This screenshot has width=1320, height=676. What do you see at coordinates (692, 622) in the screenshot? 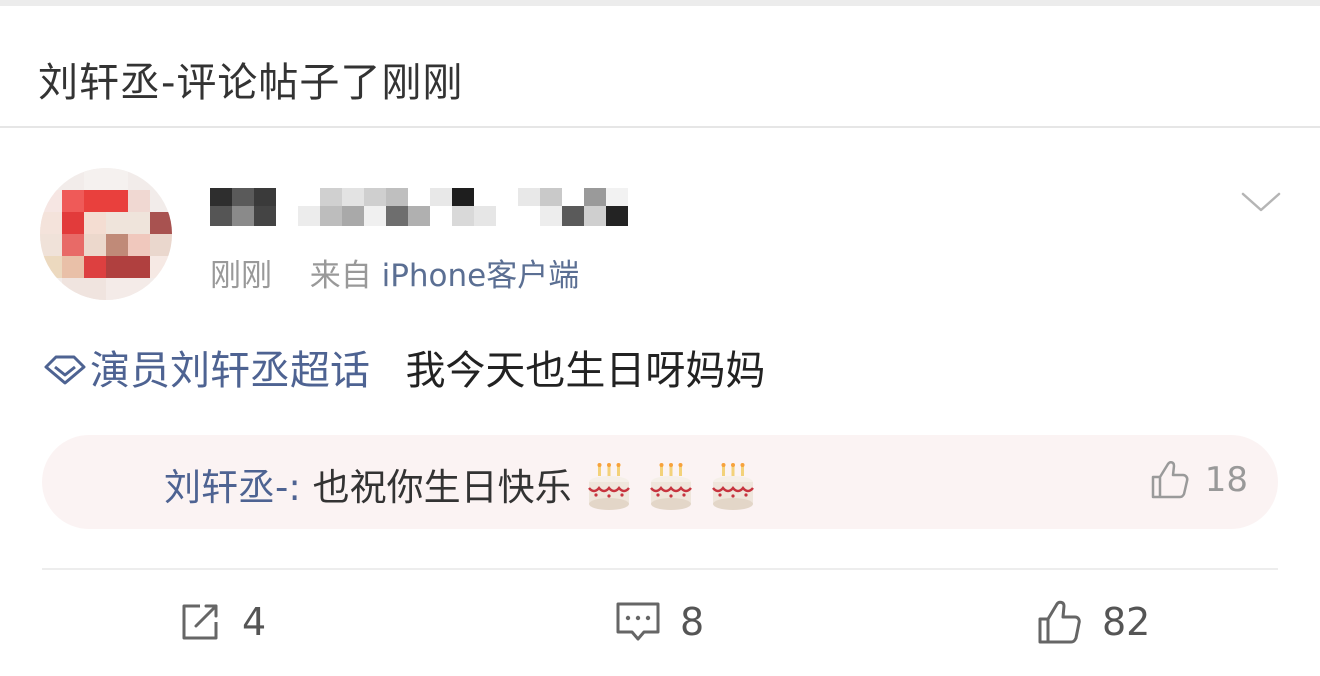
I see `comment-count: 8` at bounding box center [692, 622].